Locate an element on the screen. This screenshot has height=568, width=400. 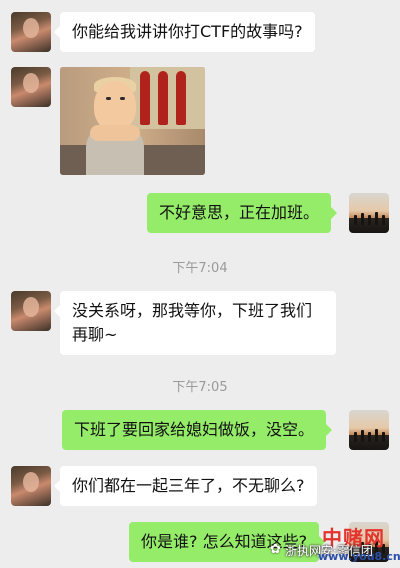
message-text-line-1: 没关系呀，那我等你，下班了我们 is located at coordinates (192, 310).